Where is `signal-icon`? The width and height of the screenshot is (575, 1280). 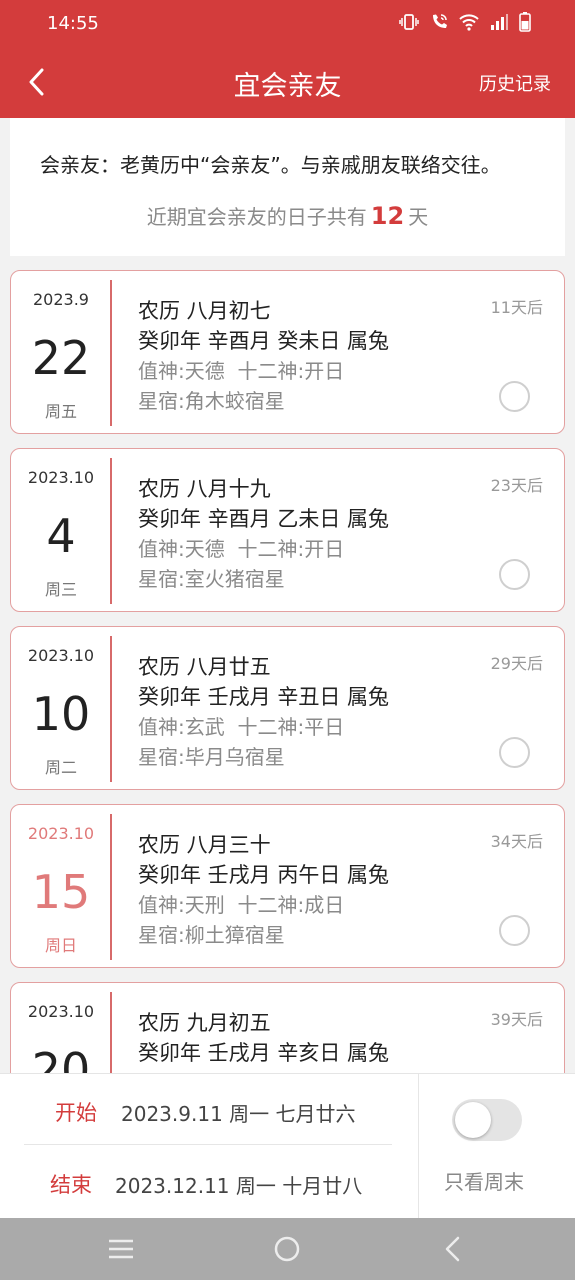 signal-icon is located at coordinates (499, 22).